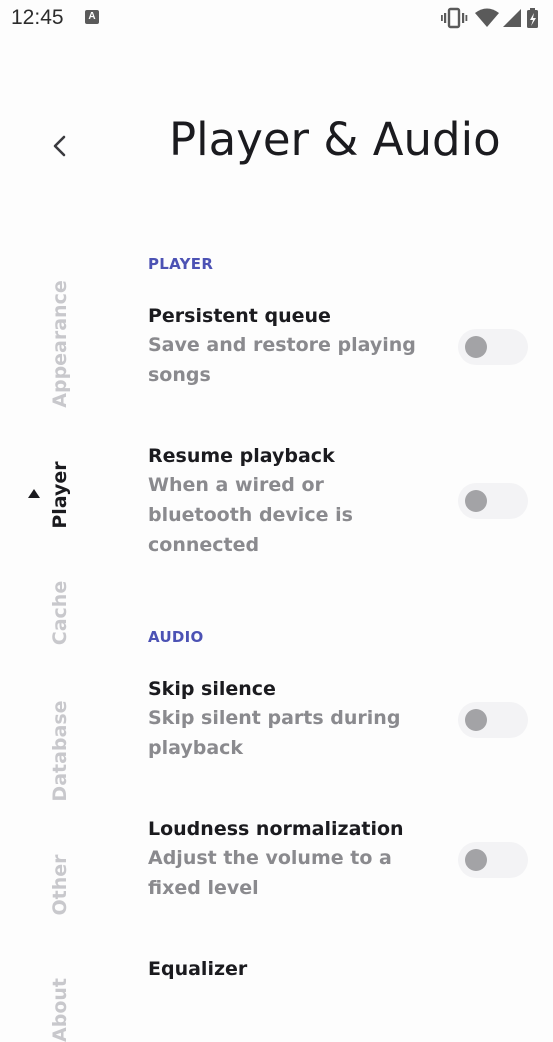 This screenshot has width=553, height=1042. I want to click on setting-title: Resume playback, so click(241, 456).